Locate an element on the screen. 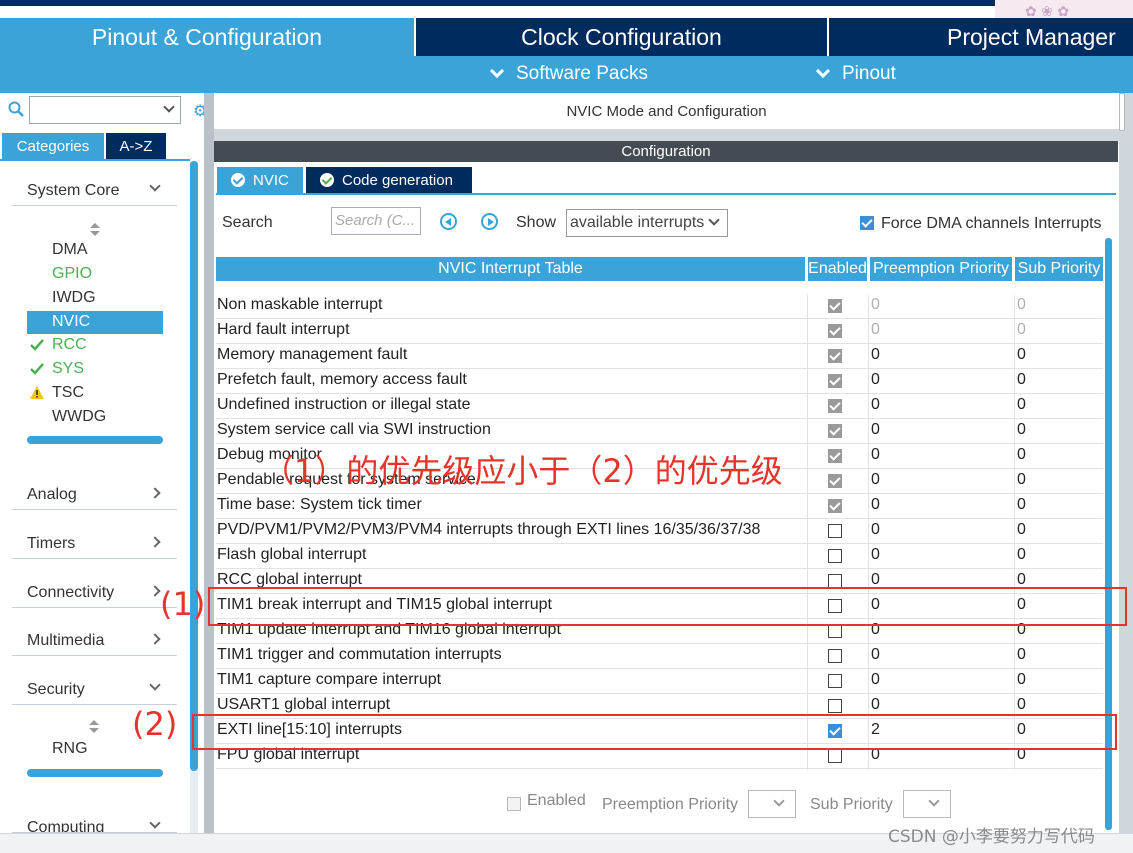 This screenshot has width=1133, height=853. category-timers: Timers is located at coordinates (94, 544).